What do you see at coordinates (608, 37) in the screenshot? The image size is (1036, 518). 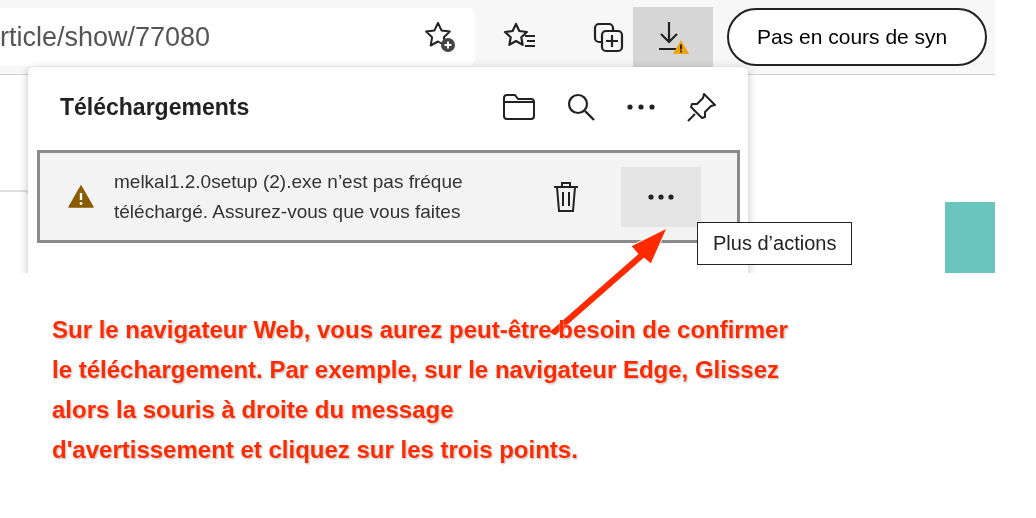 I see `collections-icon` at bounding box center [608, 37].